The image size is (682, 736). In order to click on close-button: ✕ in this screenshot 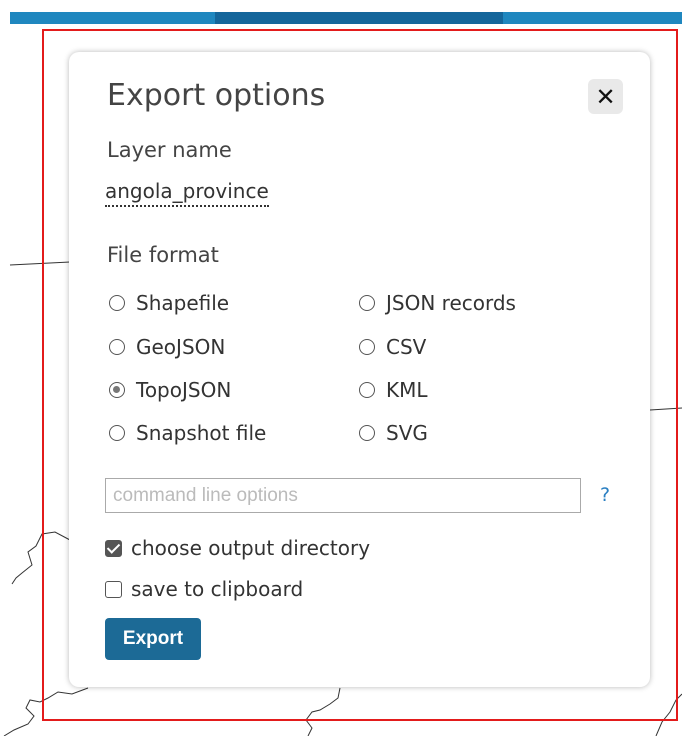, I will do `click(605, 96)`.